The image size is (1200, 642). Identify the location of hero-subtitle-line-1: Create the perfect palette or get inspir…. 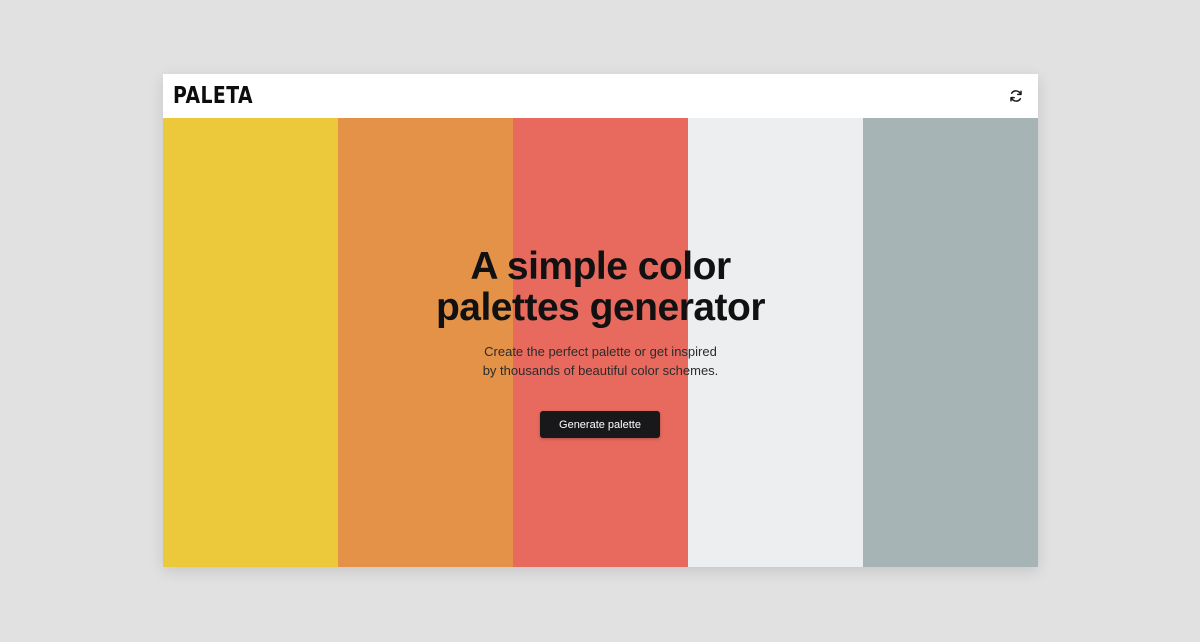
(600, 351).